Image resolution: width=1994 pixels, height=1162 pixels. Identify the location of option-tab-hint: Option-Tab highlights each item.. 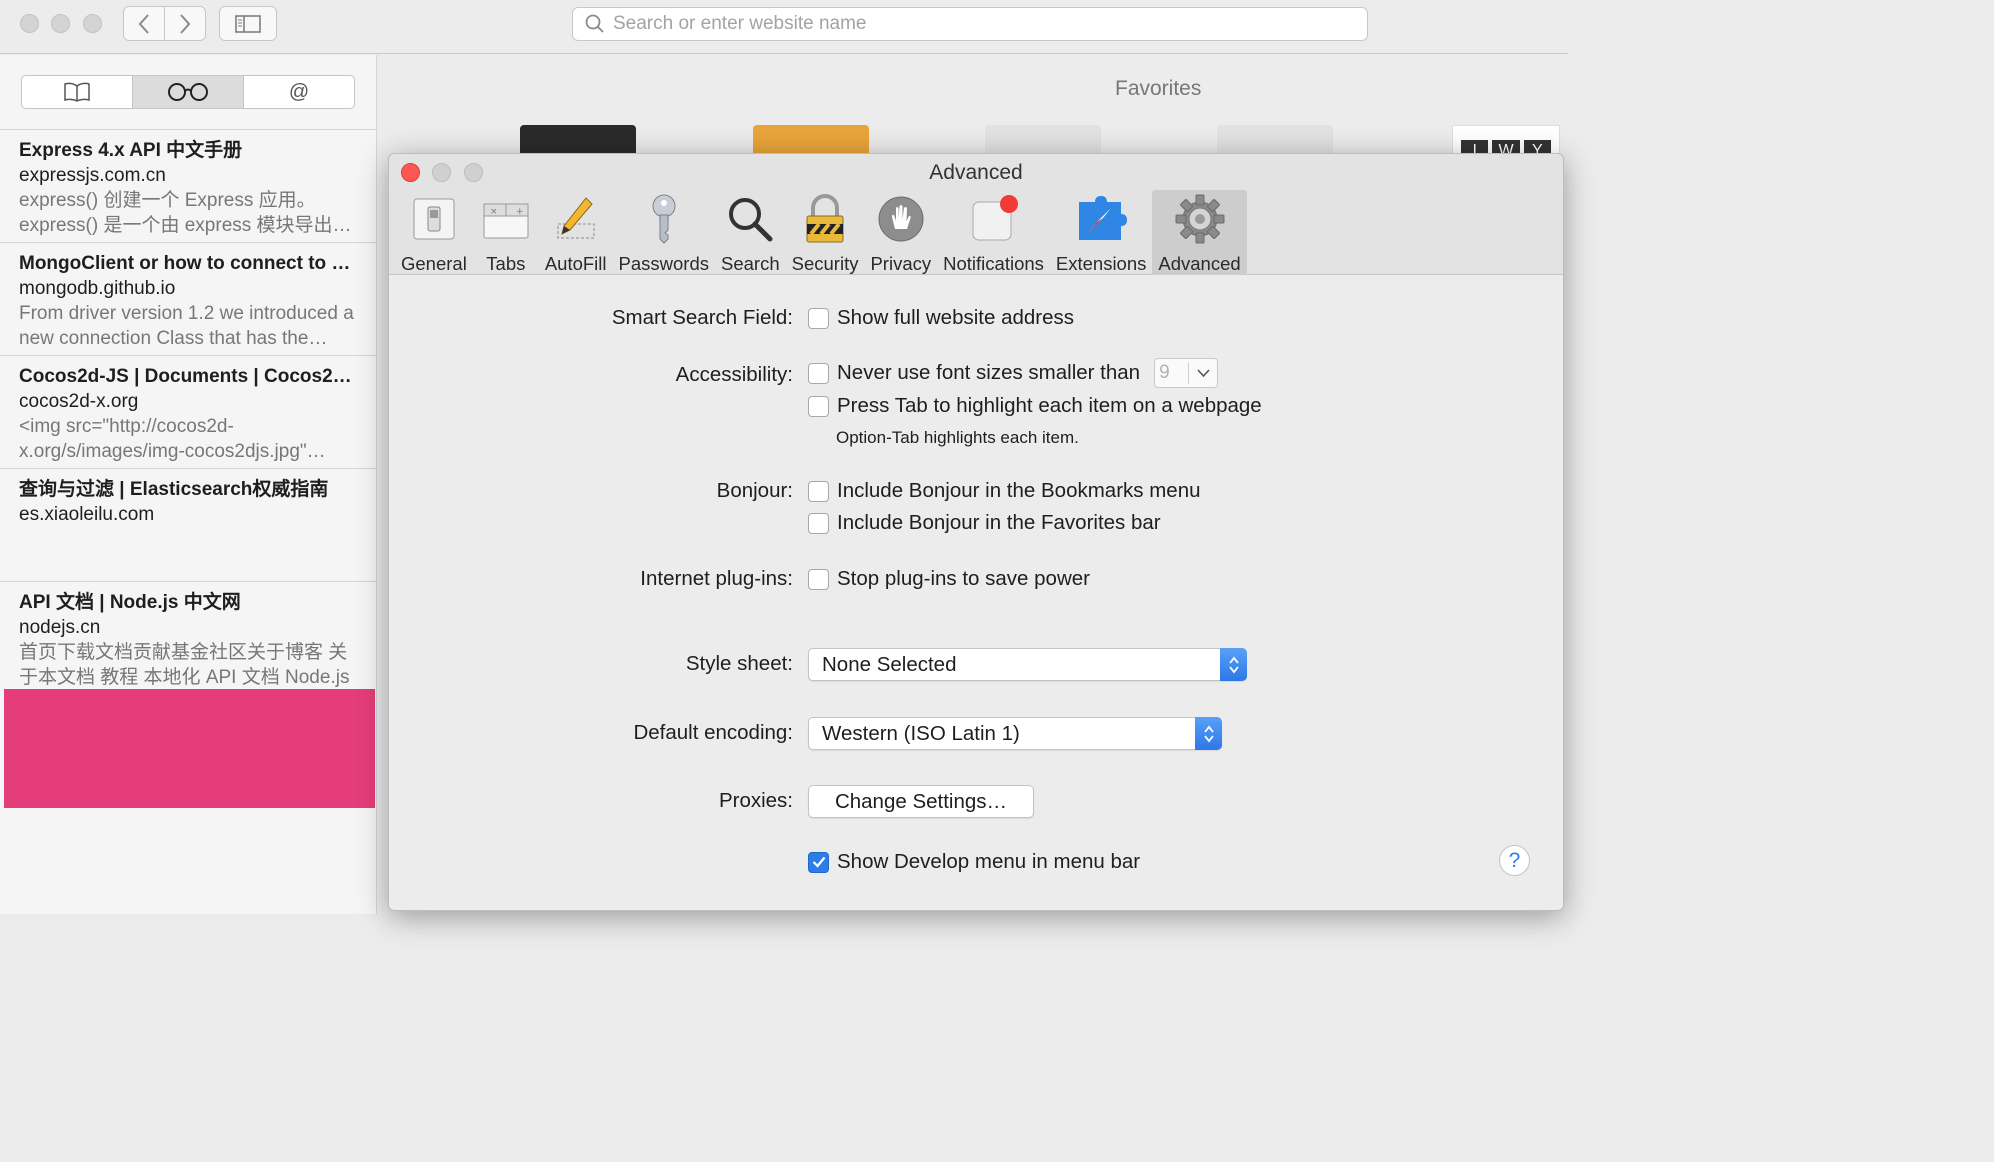
(957, 437).